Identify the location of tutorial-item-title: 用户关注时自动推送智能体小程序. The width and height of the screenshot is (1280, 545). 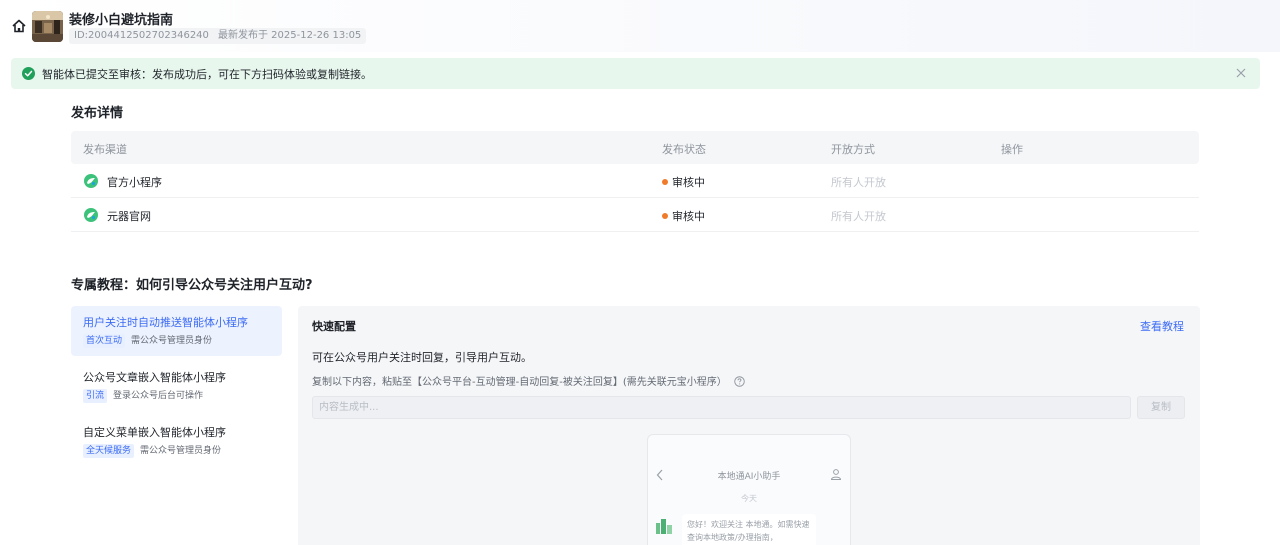
(165, 322).